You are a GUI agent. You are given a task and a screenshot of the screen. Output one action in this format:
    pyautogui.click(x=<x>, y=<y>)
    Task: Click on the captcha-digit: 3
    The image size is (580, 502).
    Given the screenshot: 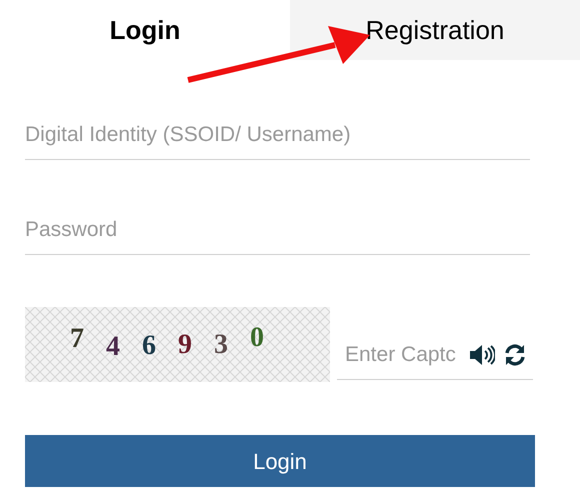 What is the action you would take?
    pyautogui.click(x=221, y=344)
    